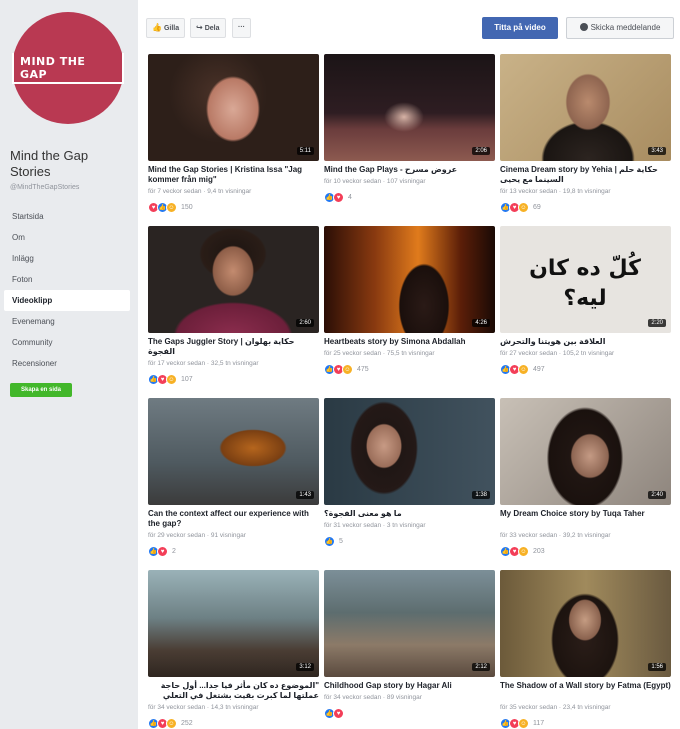  I want to click on nav-item-startsida: Startsida, so click(67, 216).